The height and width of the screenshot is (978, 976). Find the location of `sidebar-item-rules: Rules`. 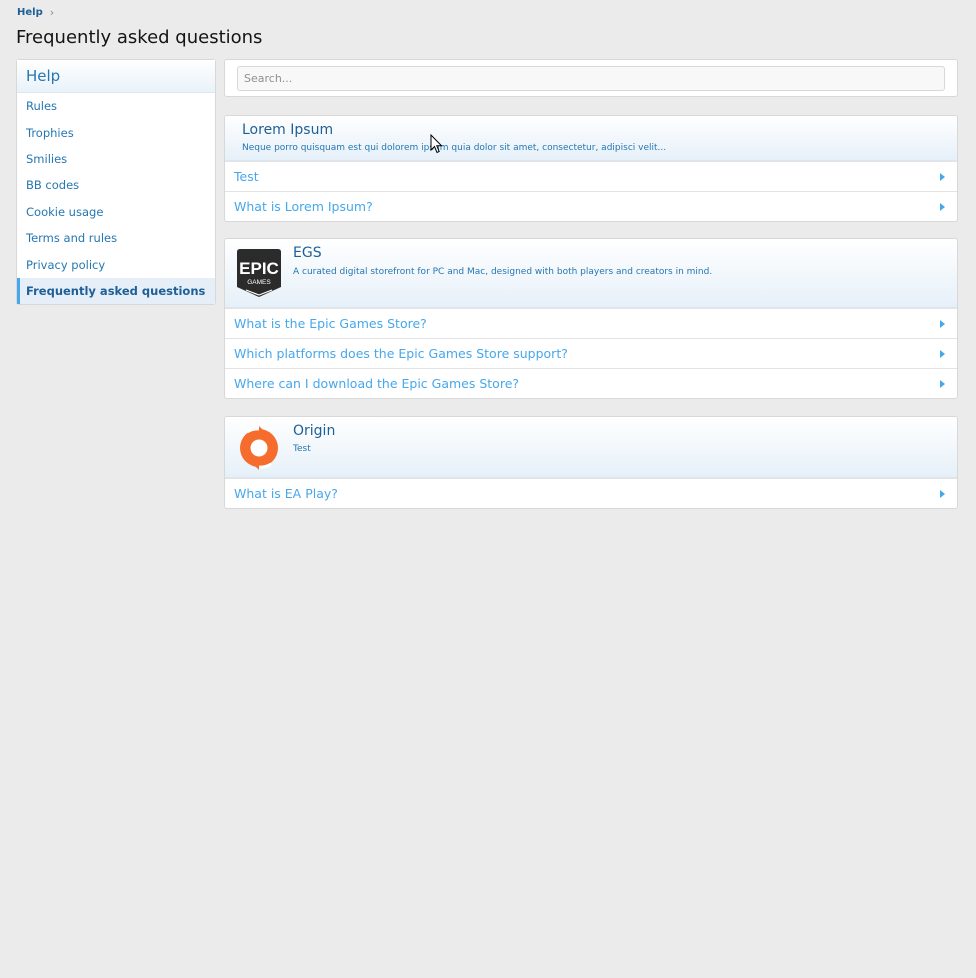

sidebar-item-rules: Rules is located at coordinates (116, 106).